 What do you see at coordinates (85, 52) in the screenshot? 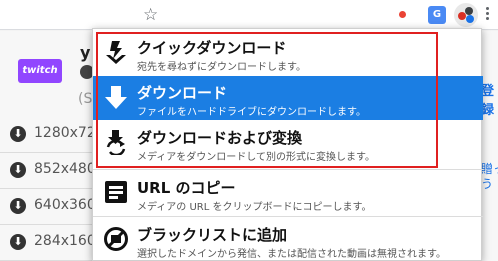
I see `video-title: y` at bounding box center [85, 52].